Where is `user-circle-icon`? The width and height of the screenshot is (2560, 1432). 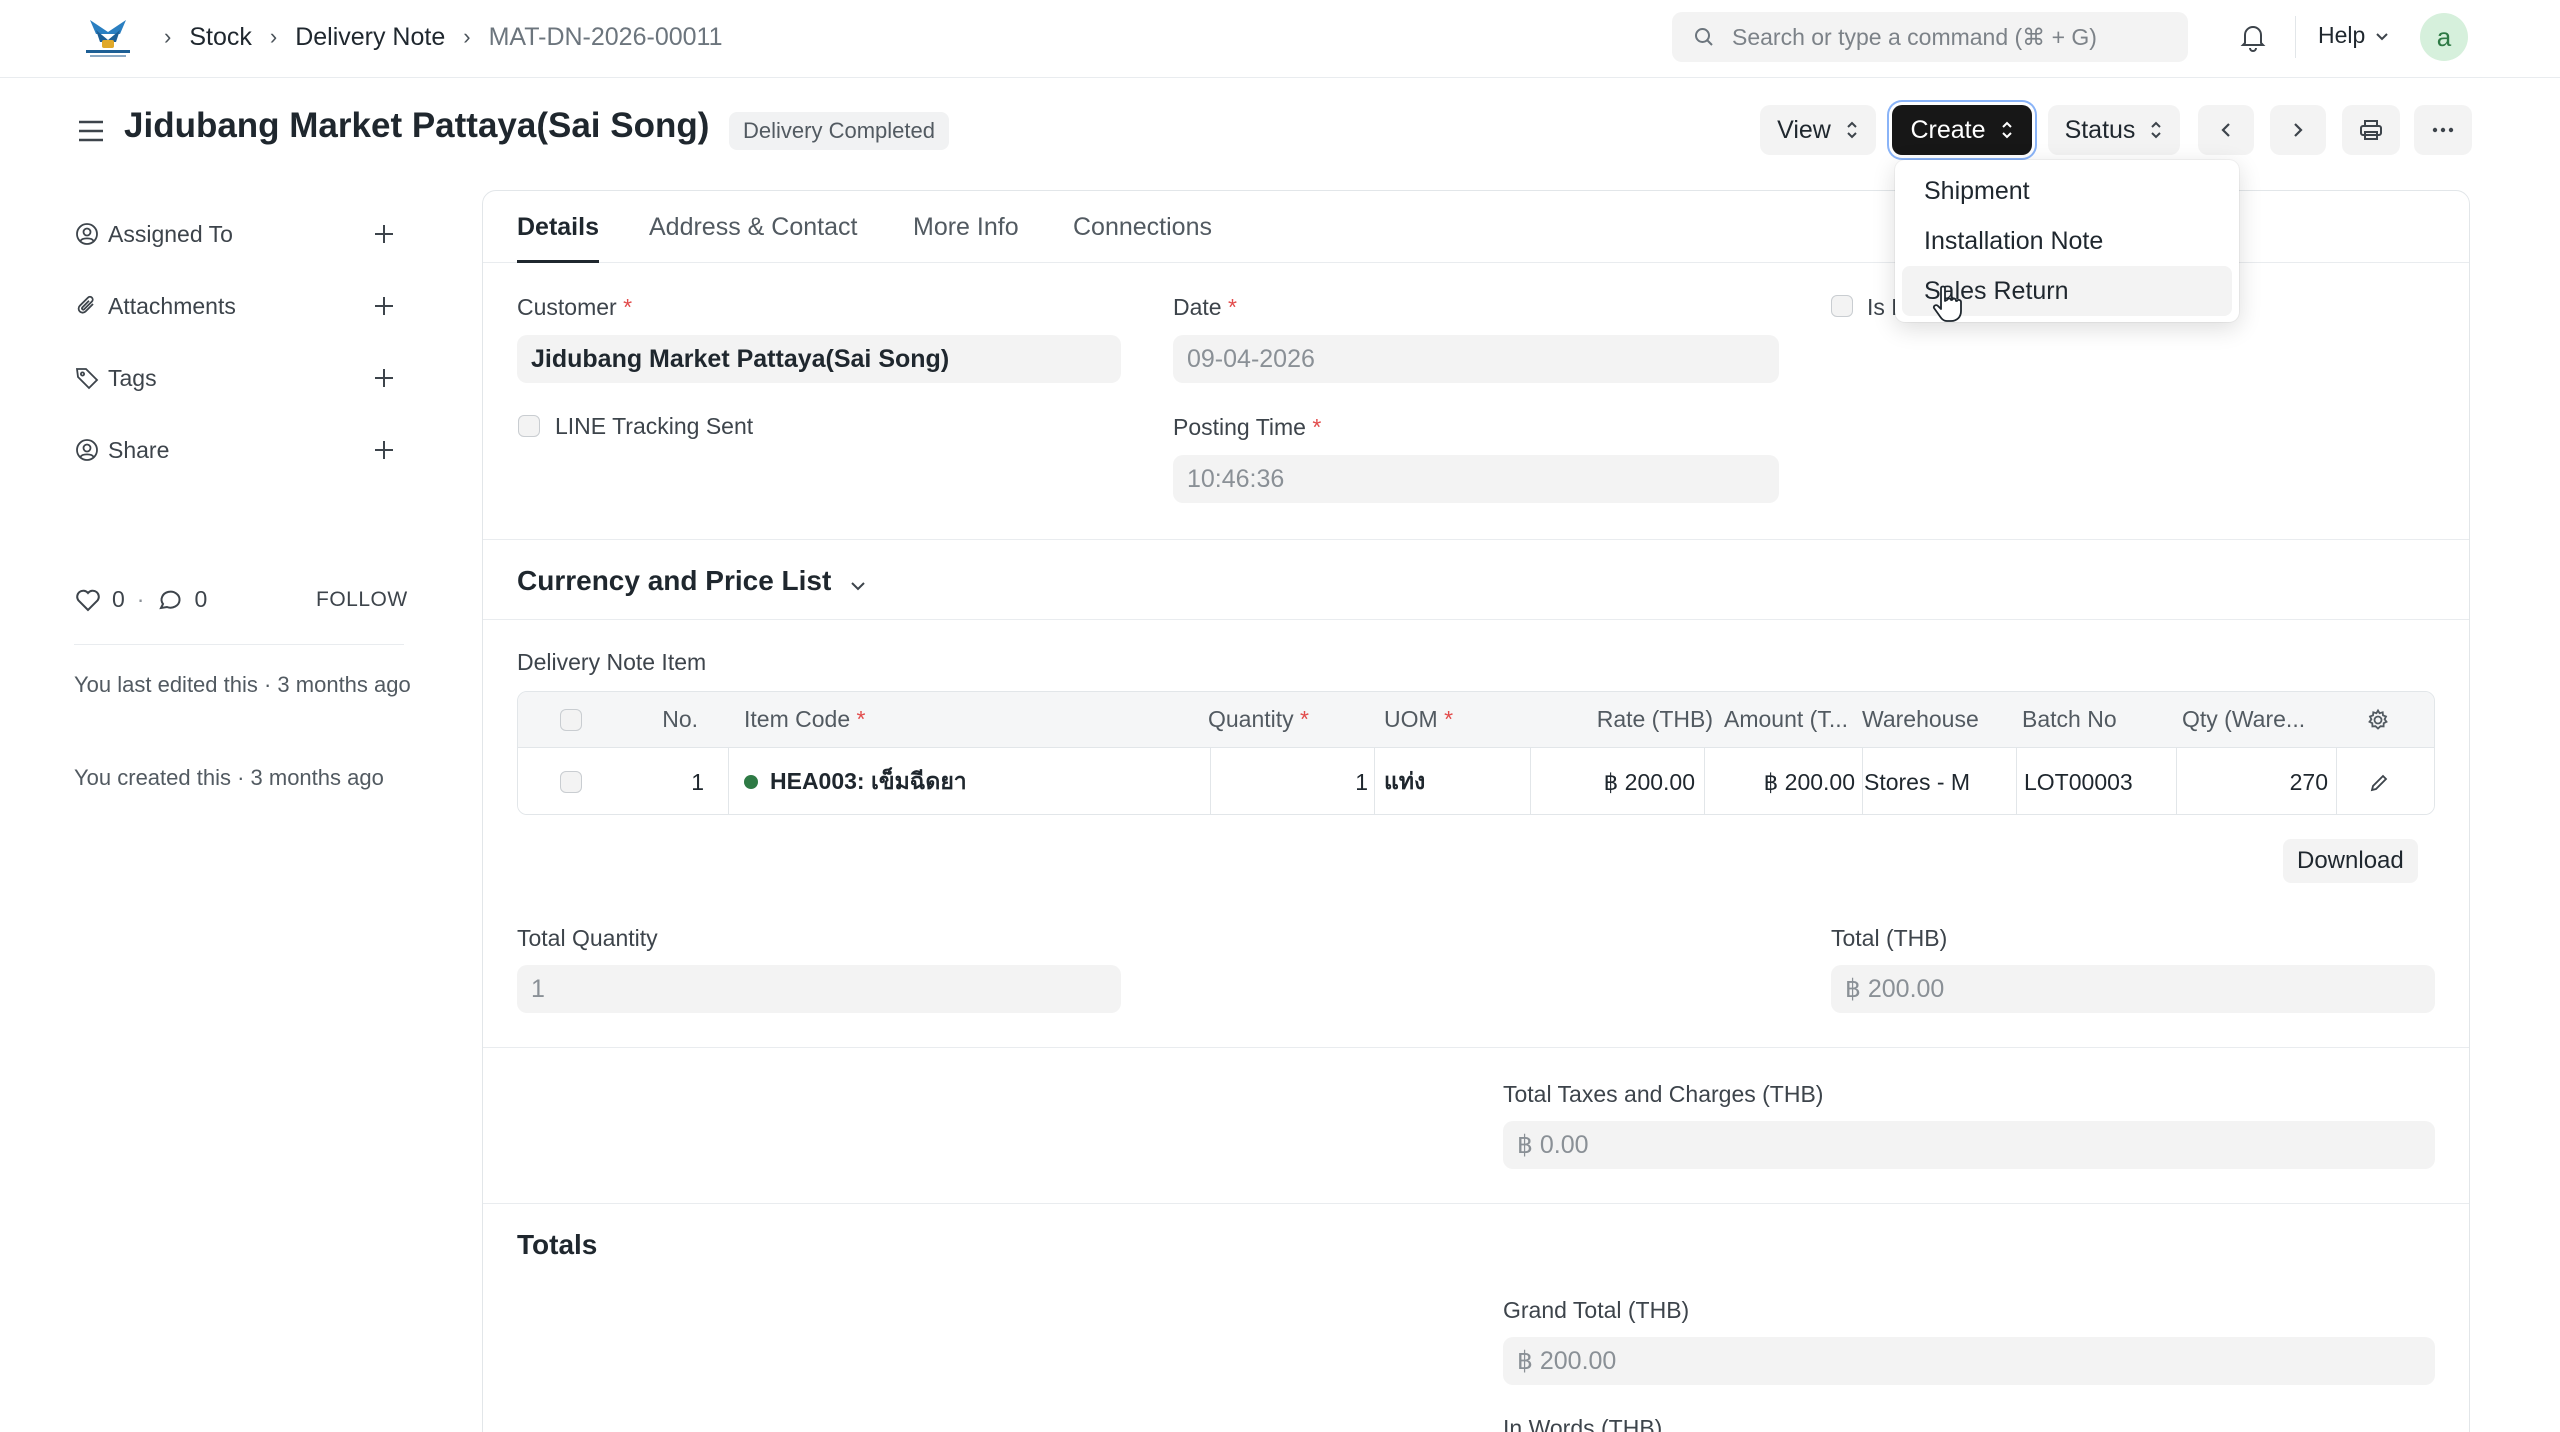 user-circle-icon is located at coordinates (87, 234).